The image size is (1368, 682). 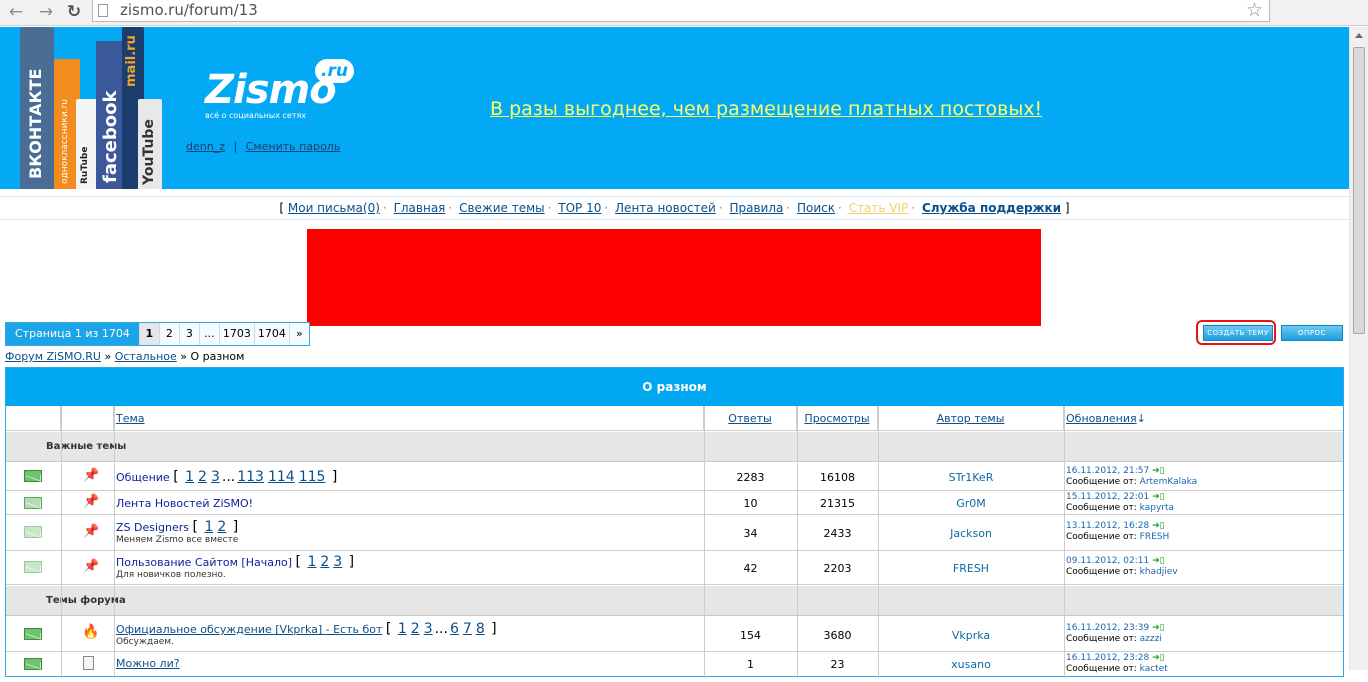 What do you see at coordinates (971, 533) in the screenshot?
I see `author-link: Jackson` at bounding box center [971, 533].